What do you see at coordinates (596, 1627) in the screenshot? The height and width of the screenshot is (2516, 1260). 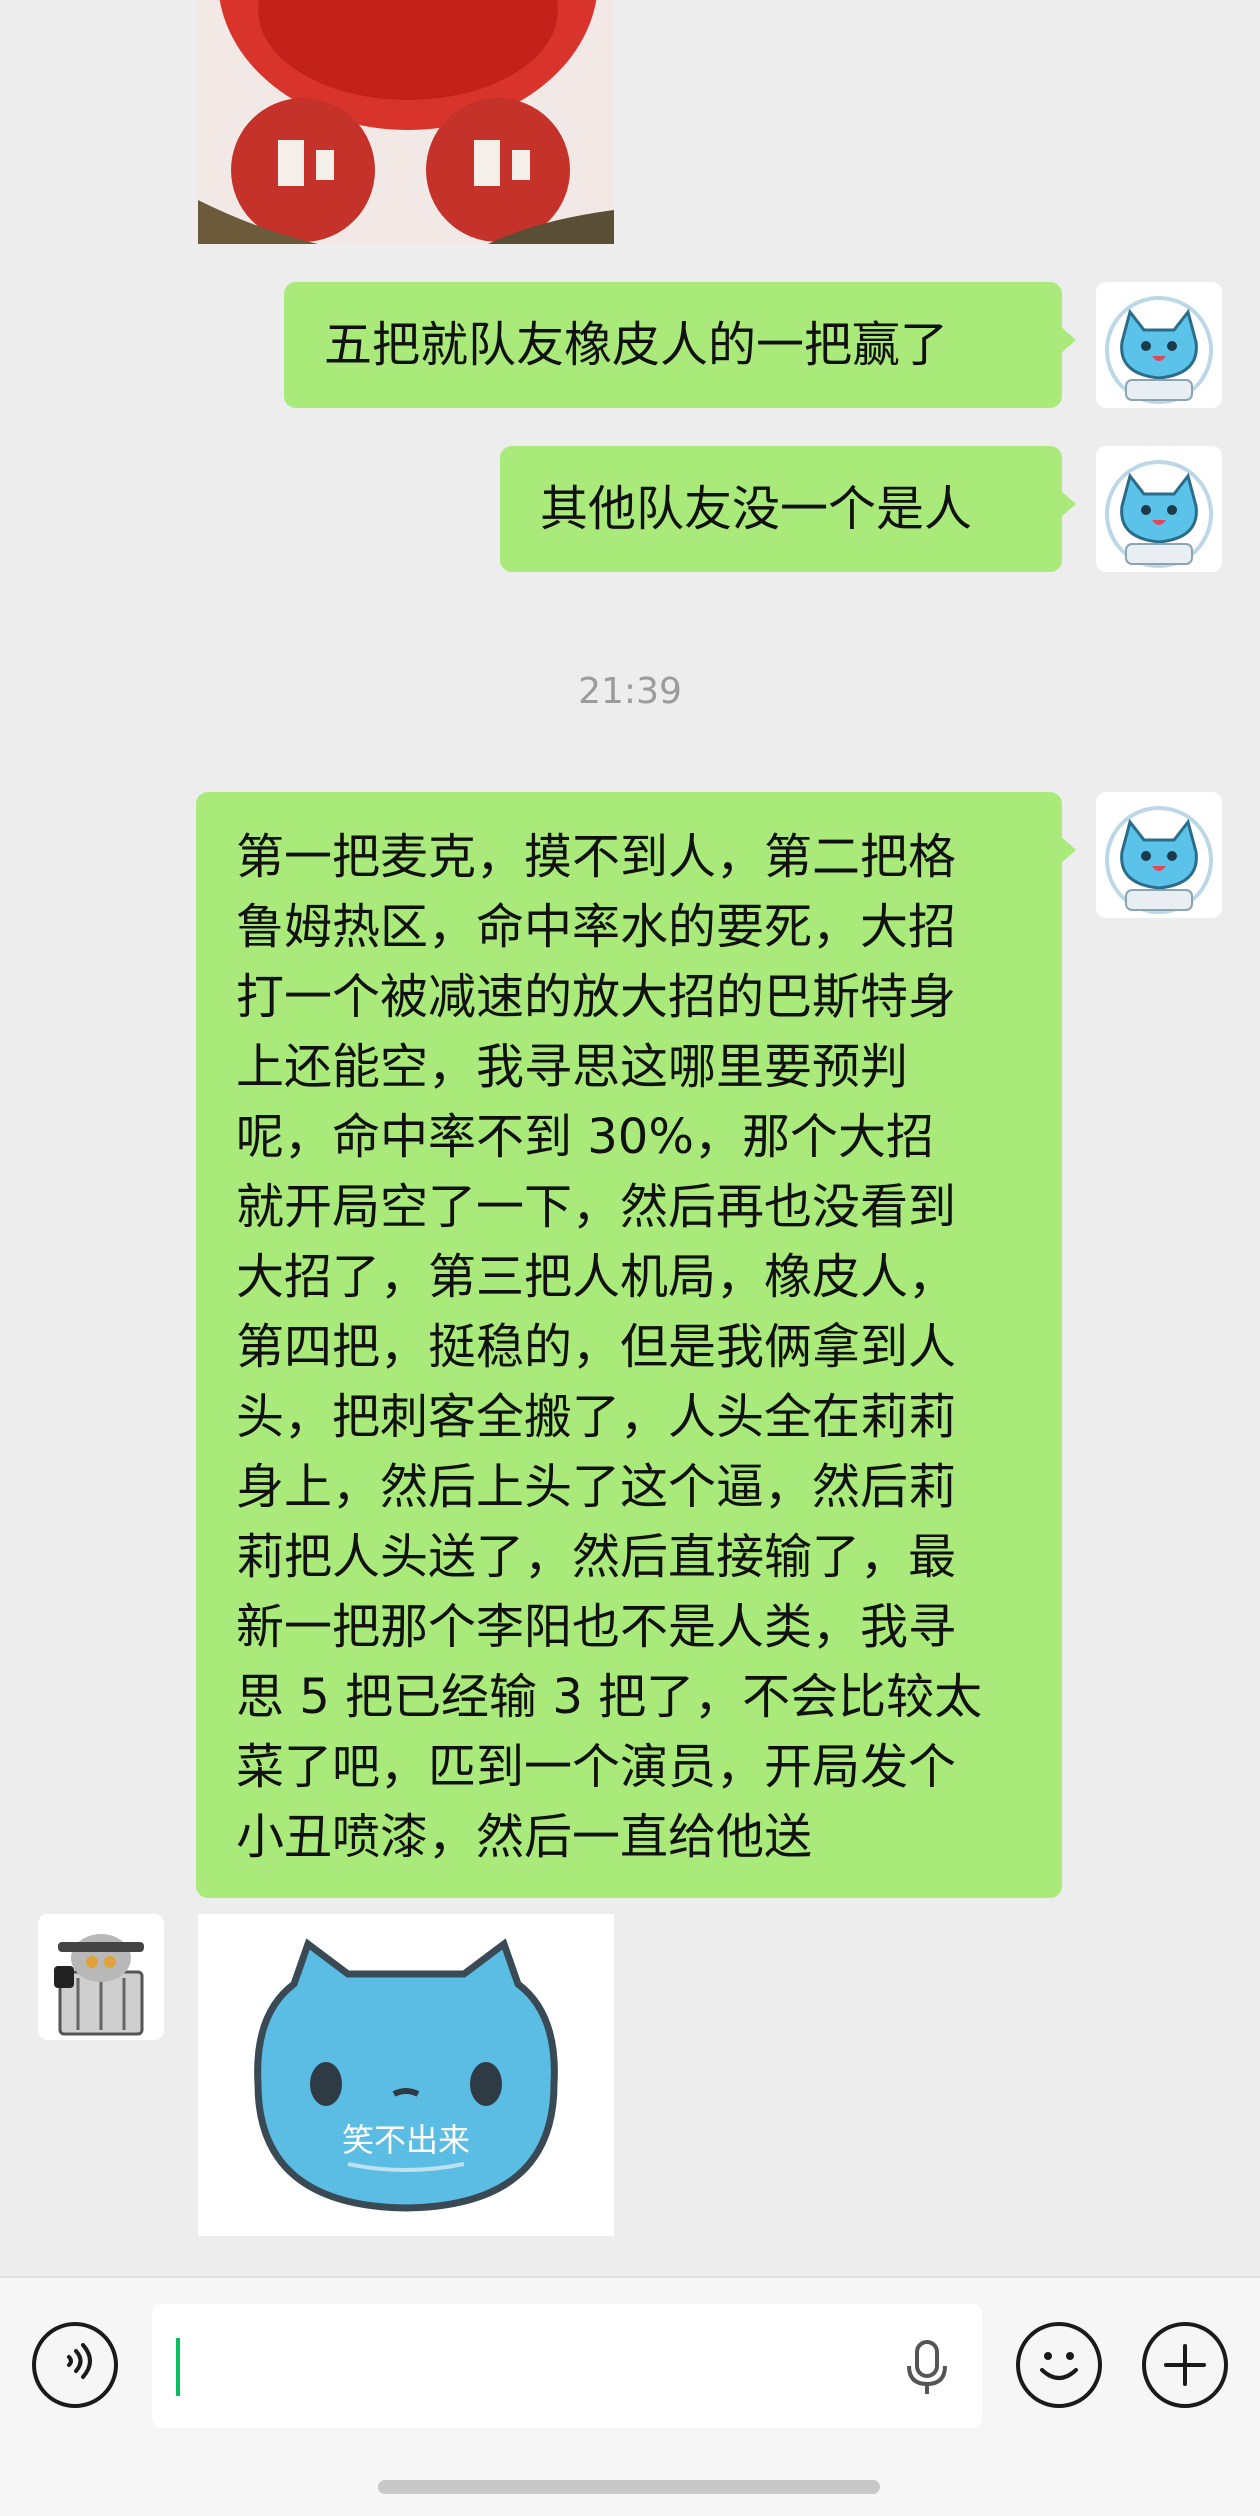 I see `message-line: 新一把那个李阳也不是人类，我寻` at bounding box center [596, 1627].